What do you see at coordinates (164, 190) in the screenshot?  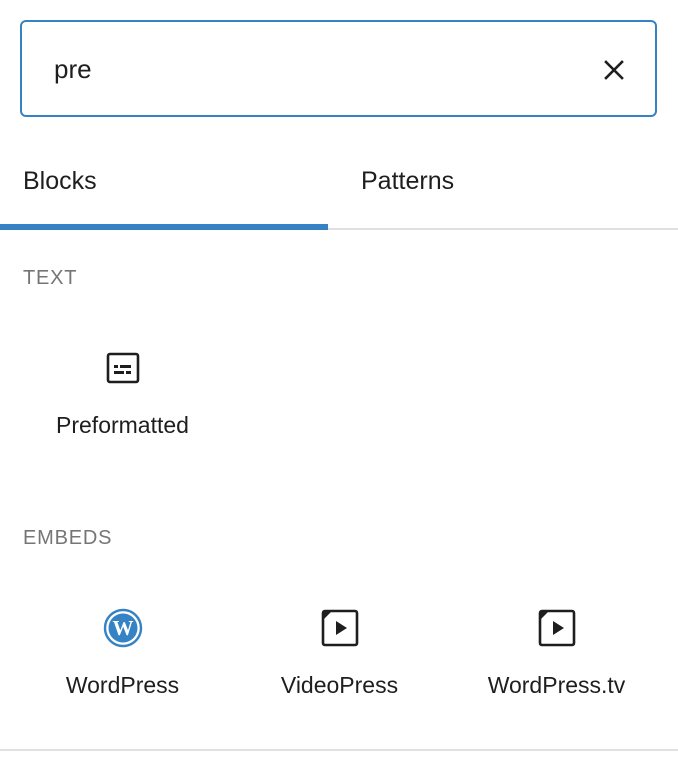 I see `tab-blocks: Blocks` at bounding box center [164, 190].